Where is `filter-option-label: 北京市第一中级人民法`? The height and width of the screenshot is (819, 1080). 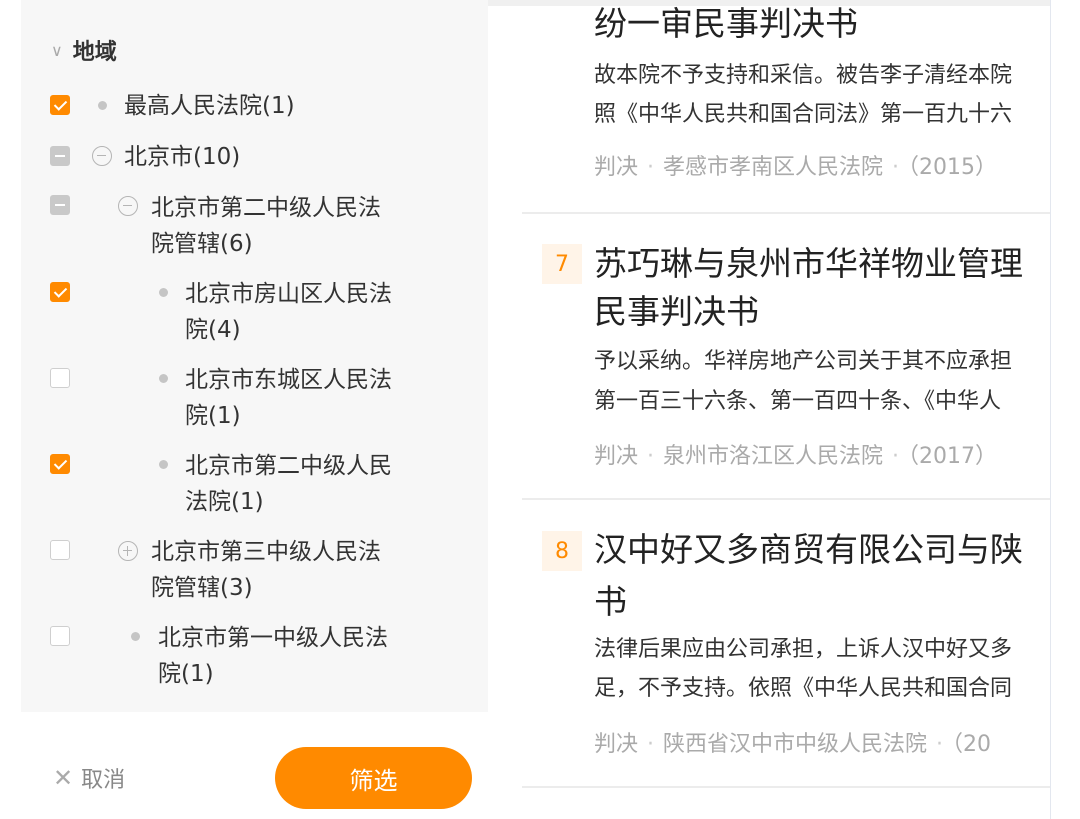 filter-option-label: 北京市第一中级人民法 is located at coordinates (273, 638).